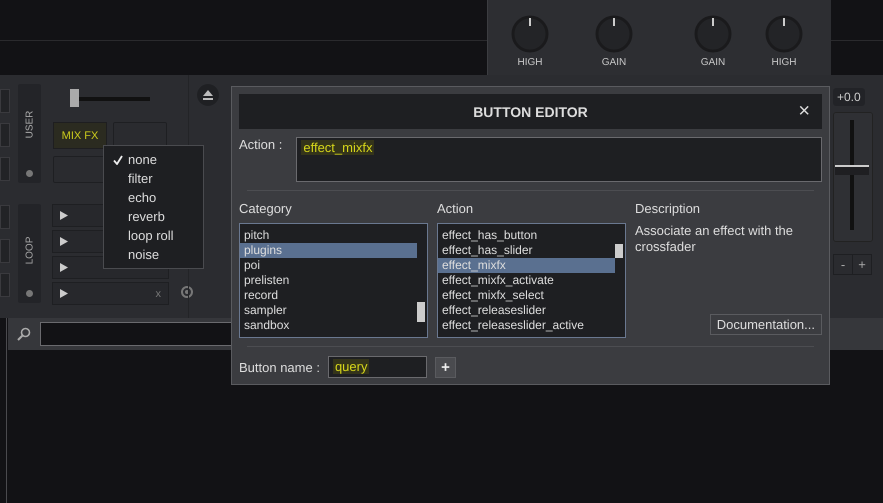  What do you see at coordinates (668, 208) in the screenshot?
I see `column-heading: Description` at bounding box center [668, 208].